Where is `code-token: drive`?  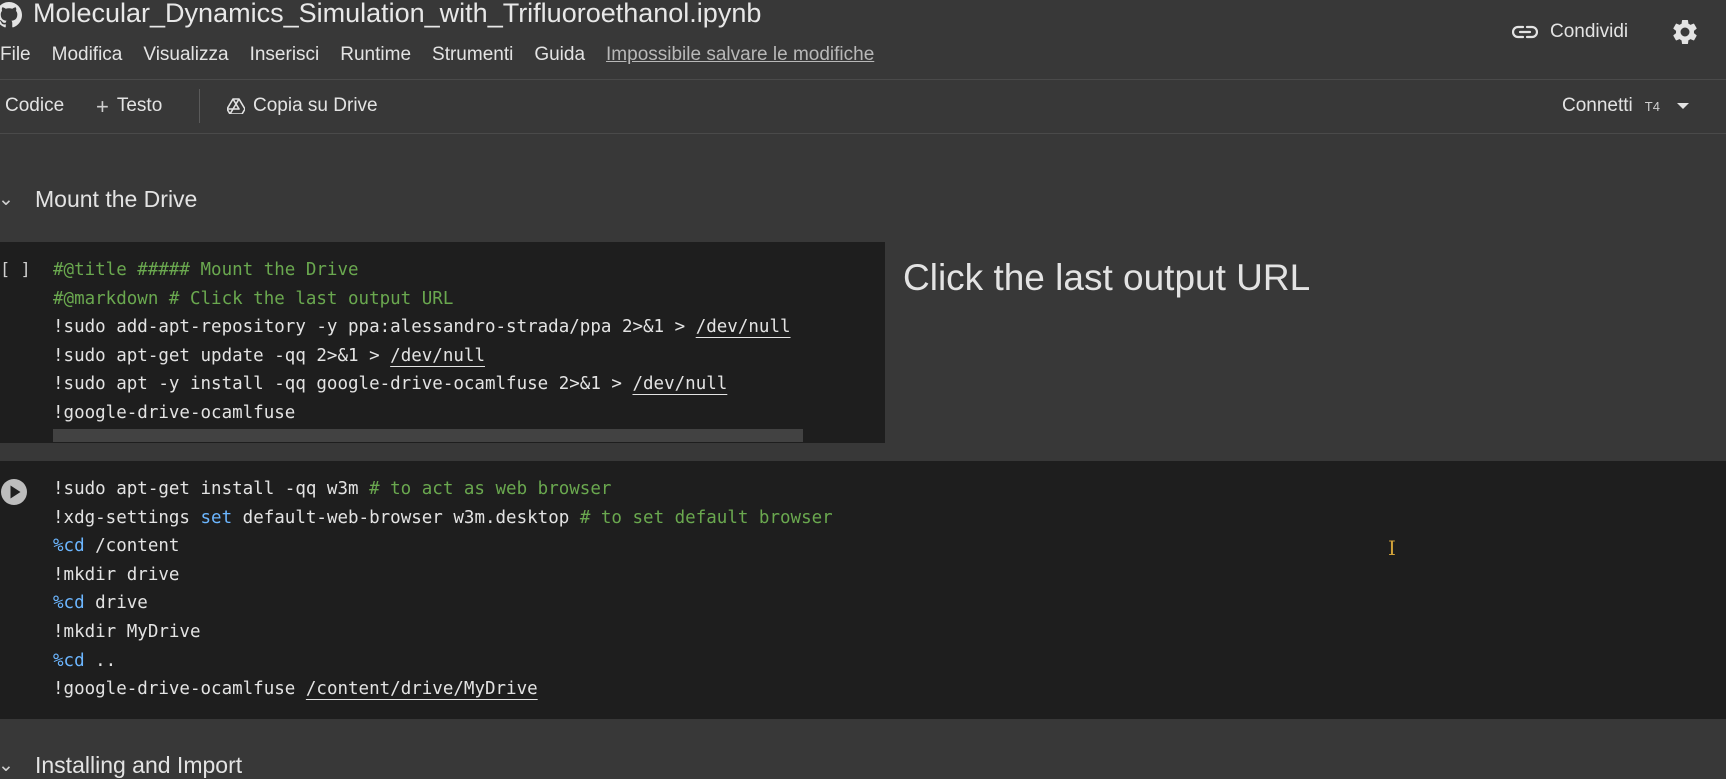
code-token: drive is located at coordinates (116, 603).